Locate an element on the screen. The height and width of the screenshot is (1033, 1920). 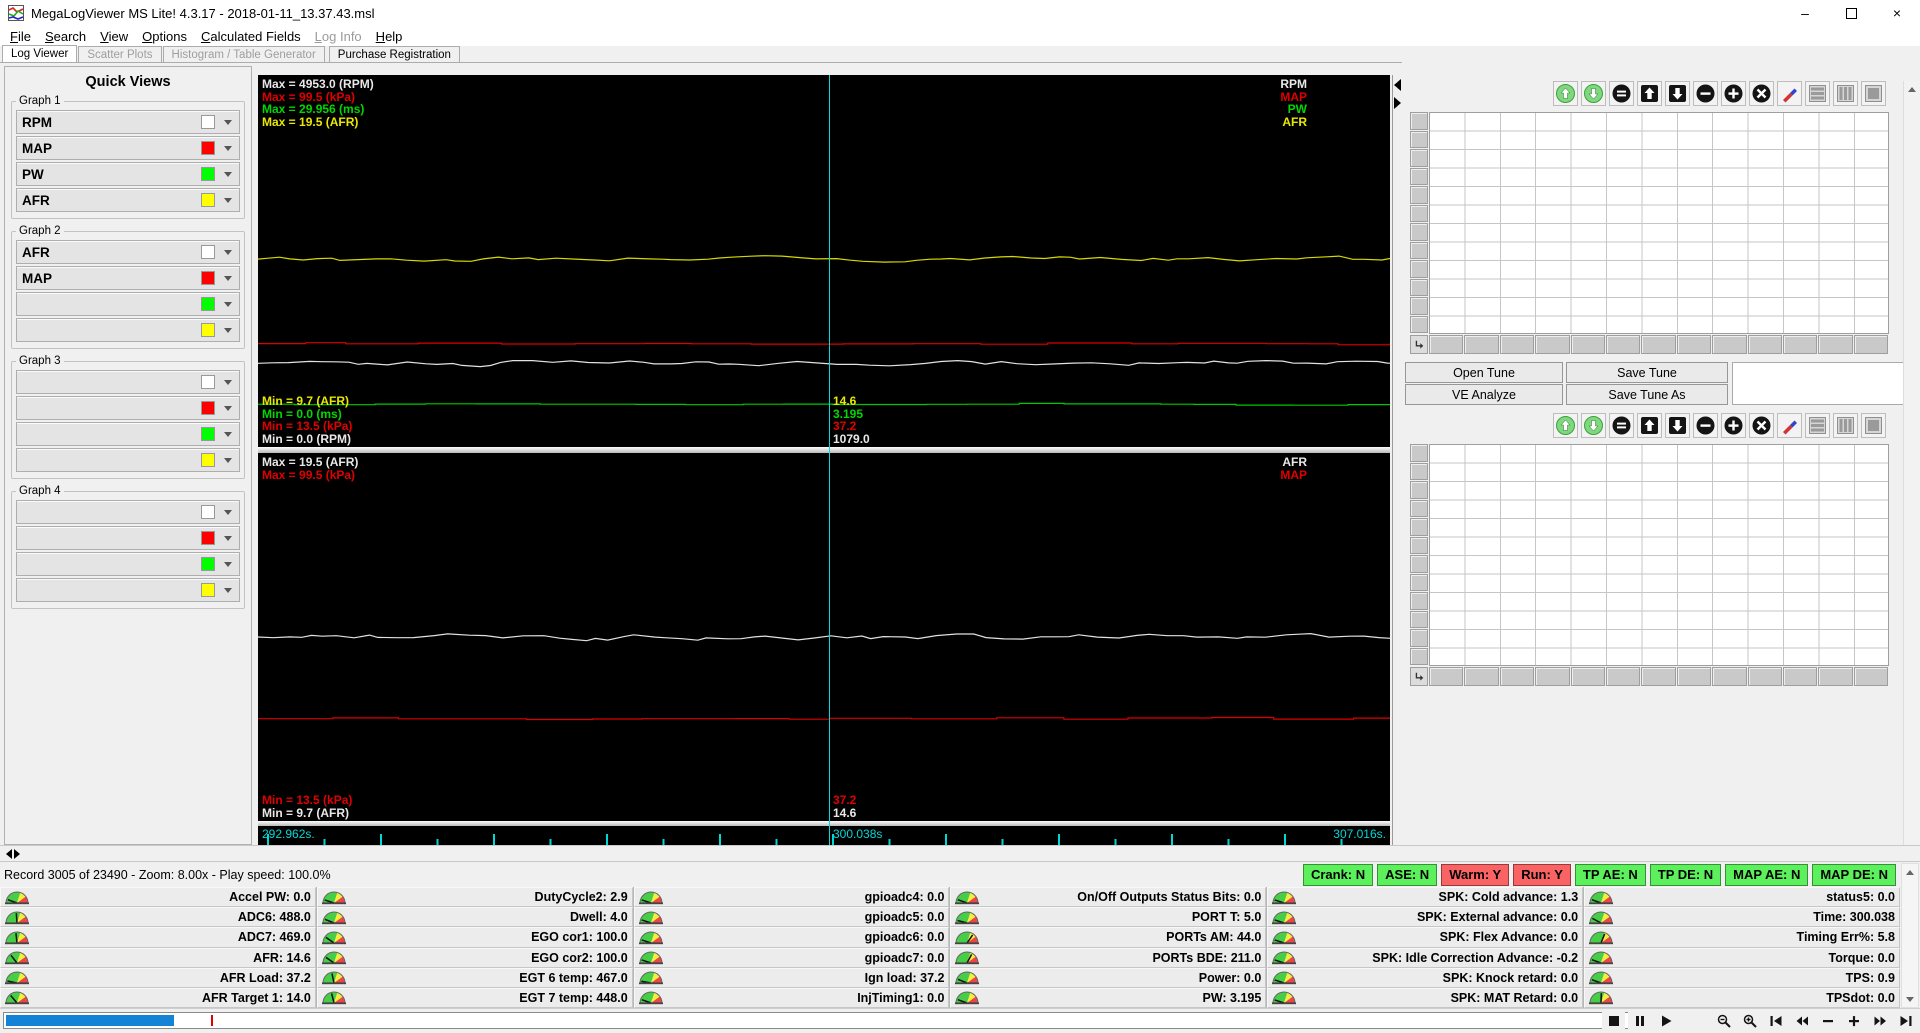
graph-right-splitter is located at coordinates (1397, 460).